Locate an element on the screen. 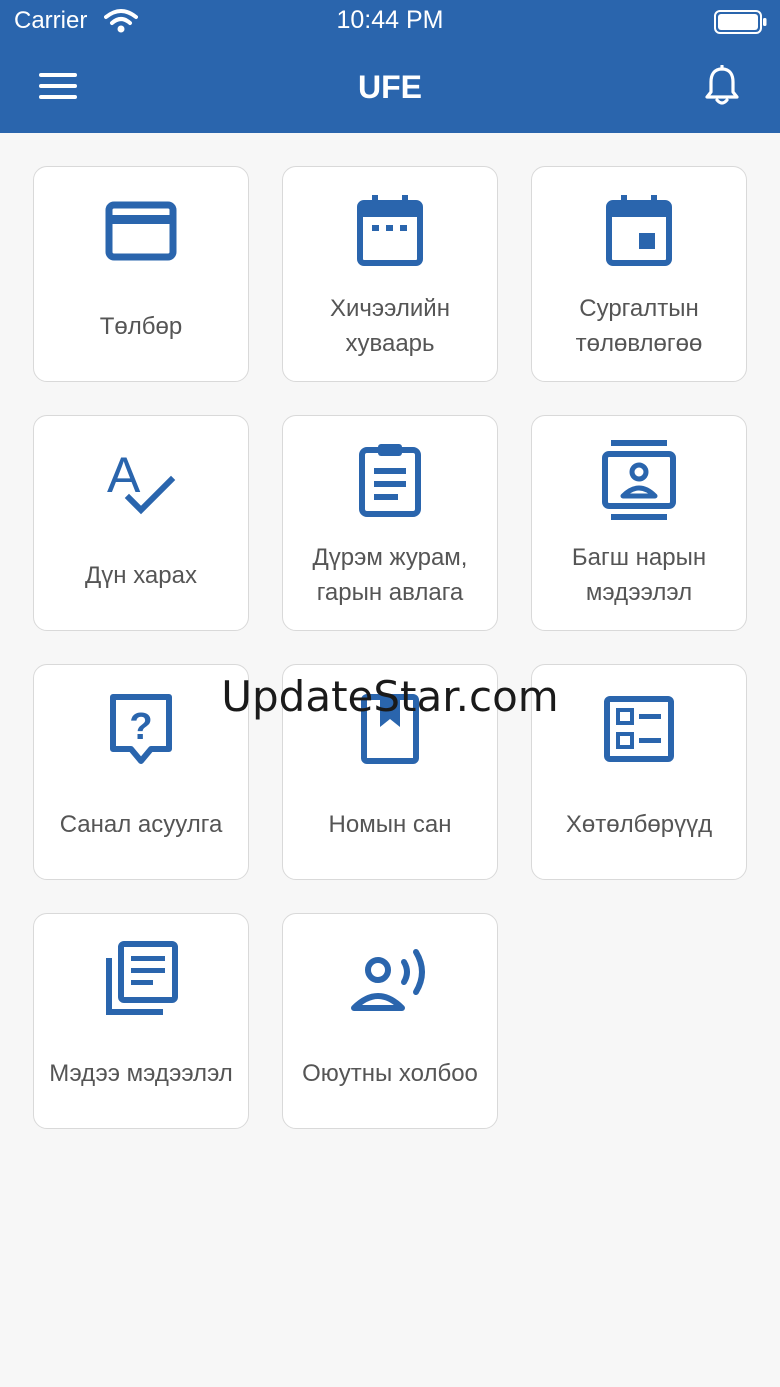  tile-payment: Төлбөр is located at coordinates (141, 274).